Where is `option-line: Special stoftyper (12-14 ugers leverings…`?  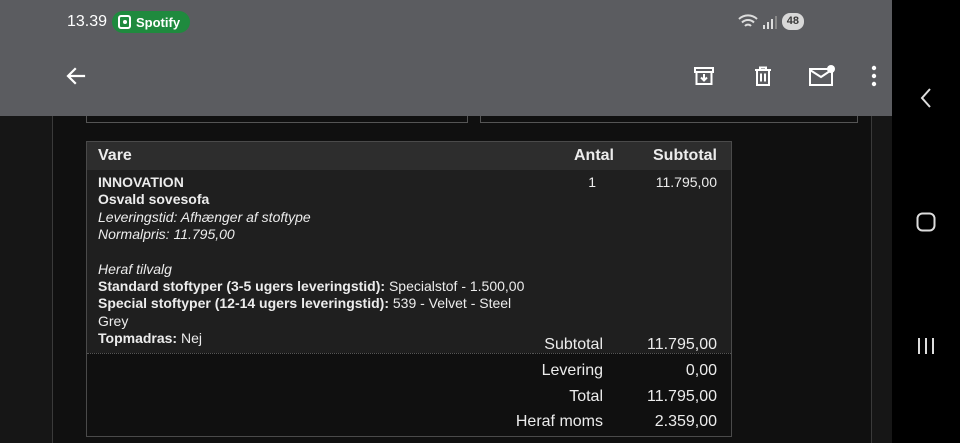
option-line: Special stoftyper (12-14 ugers leverings… is located at coordinates (315, 312).